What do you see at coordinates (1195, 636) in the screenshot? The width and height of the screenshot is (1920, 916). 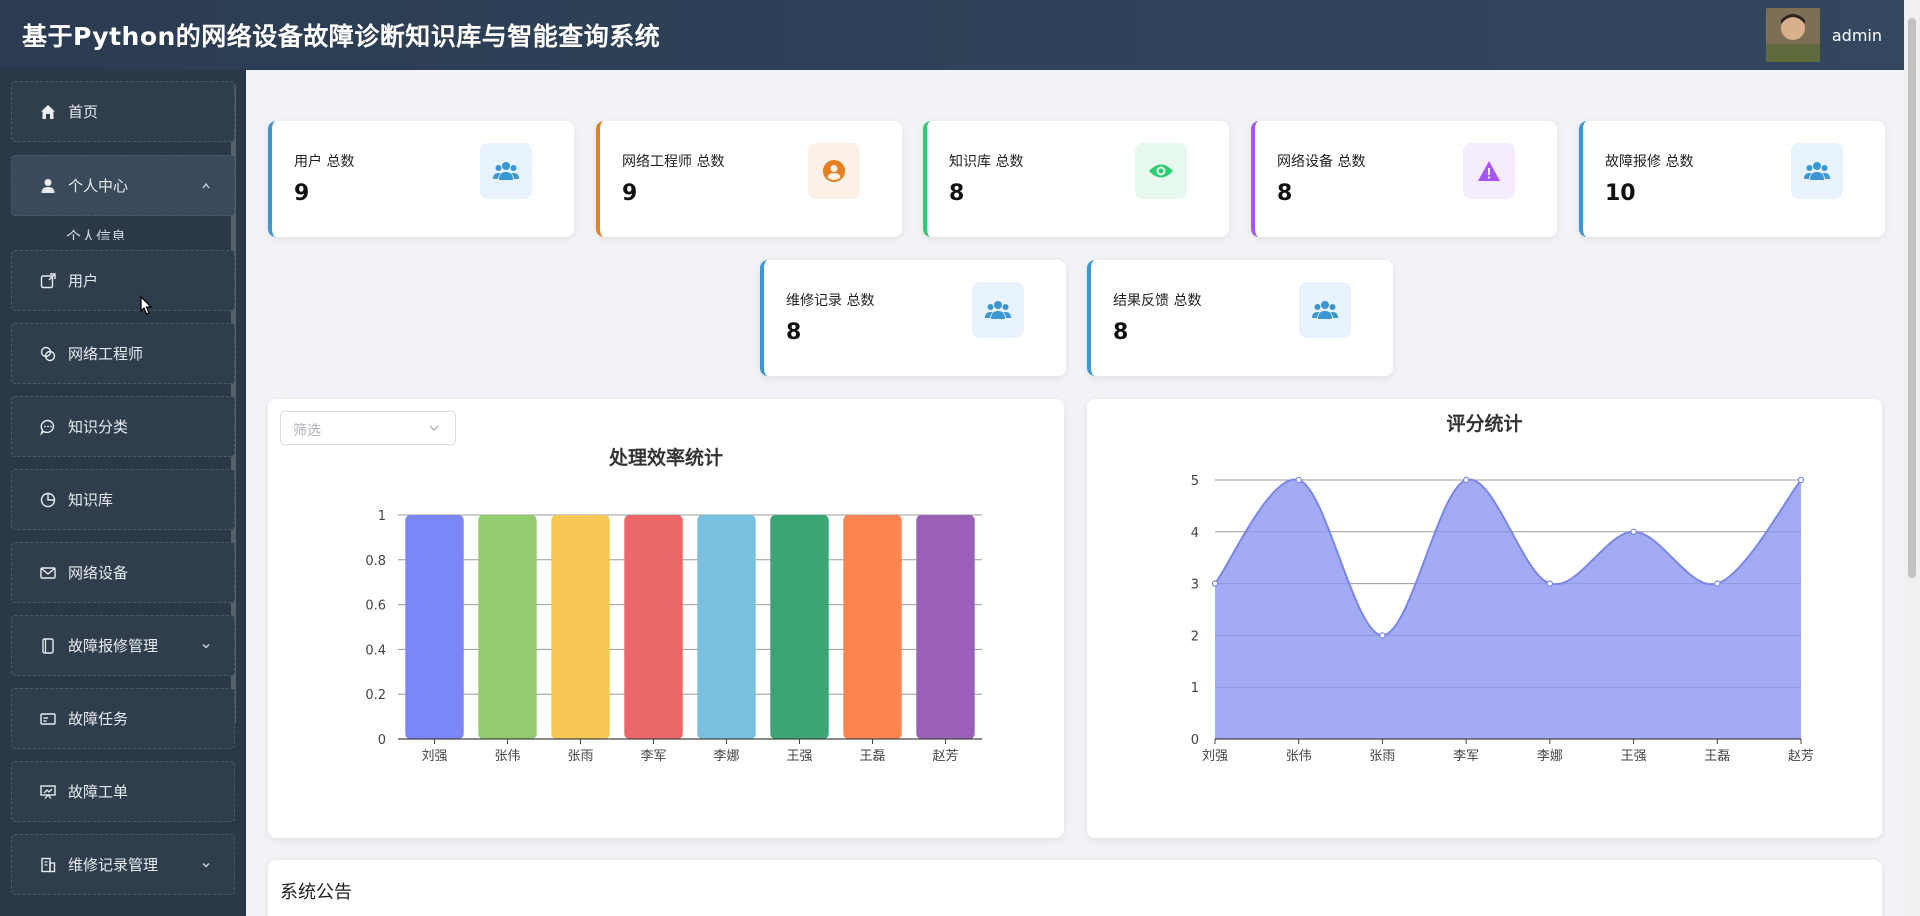 I see `y-tick-label: 2` at bounding box center [1195, 636].